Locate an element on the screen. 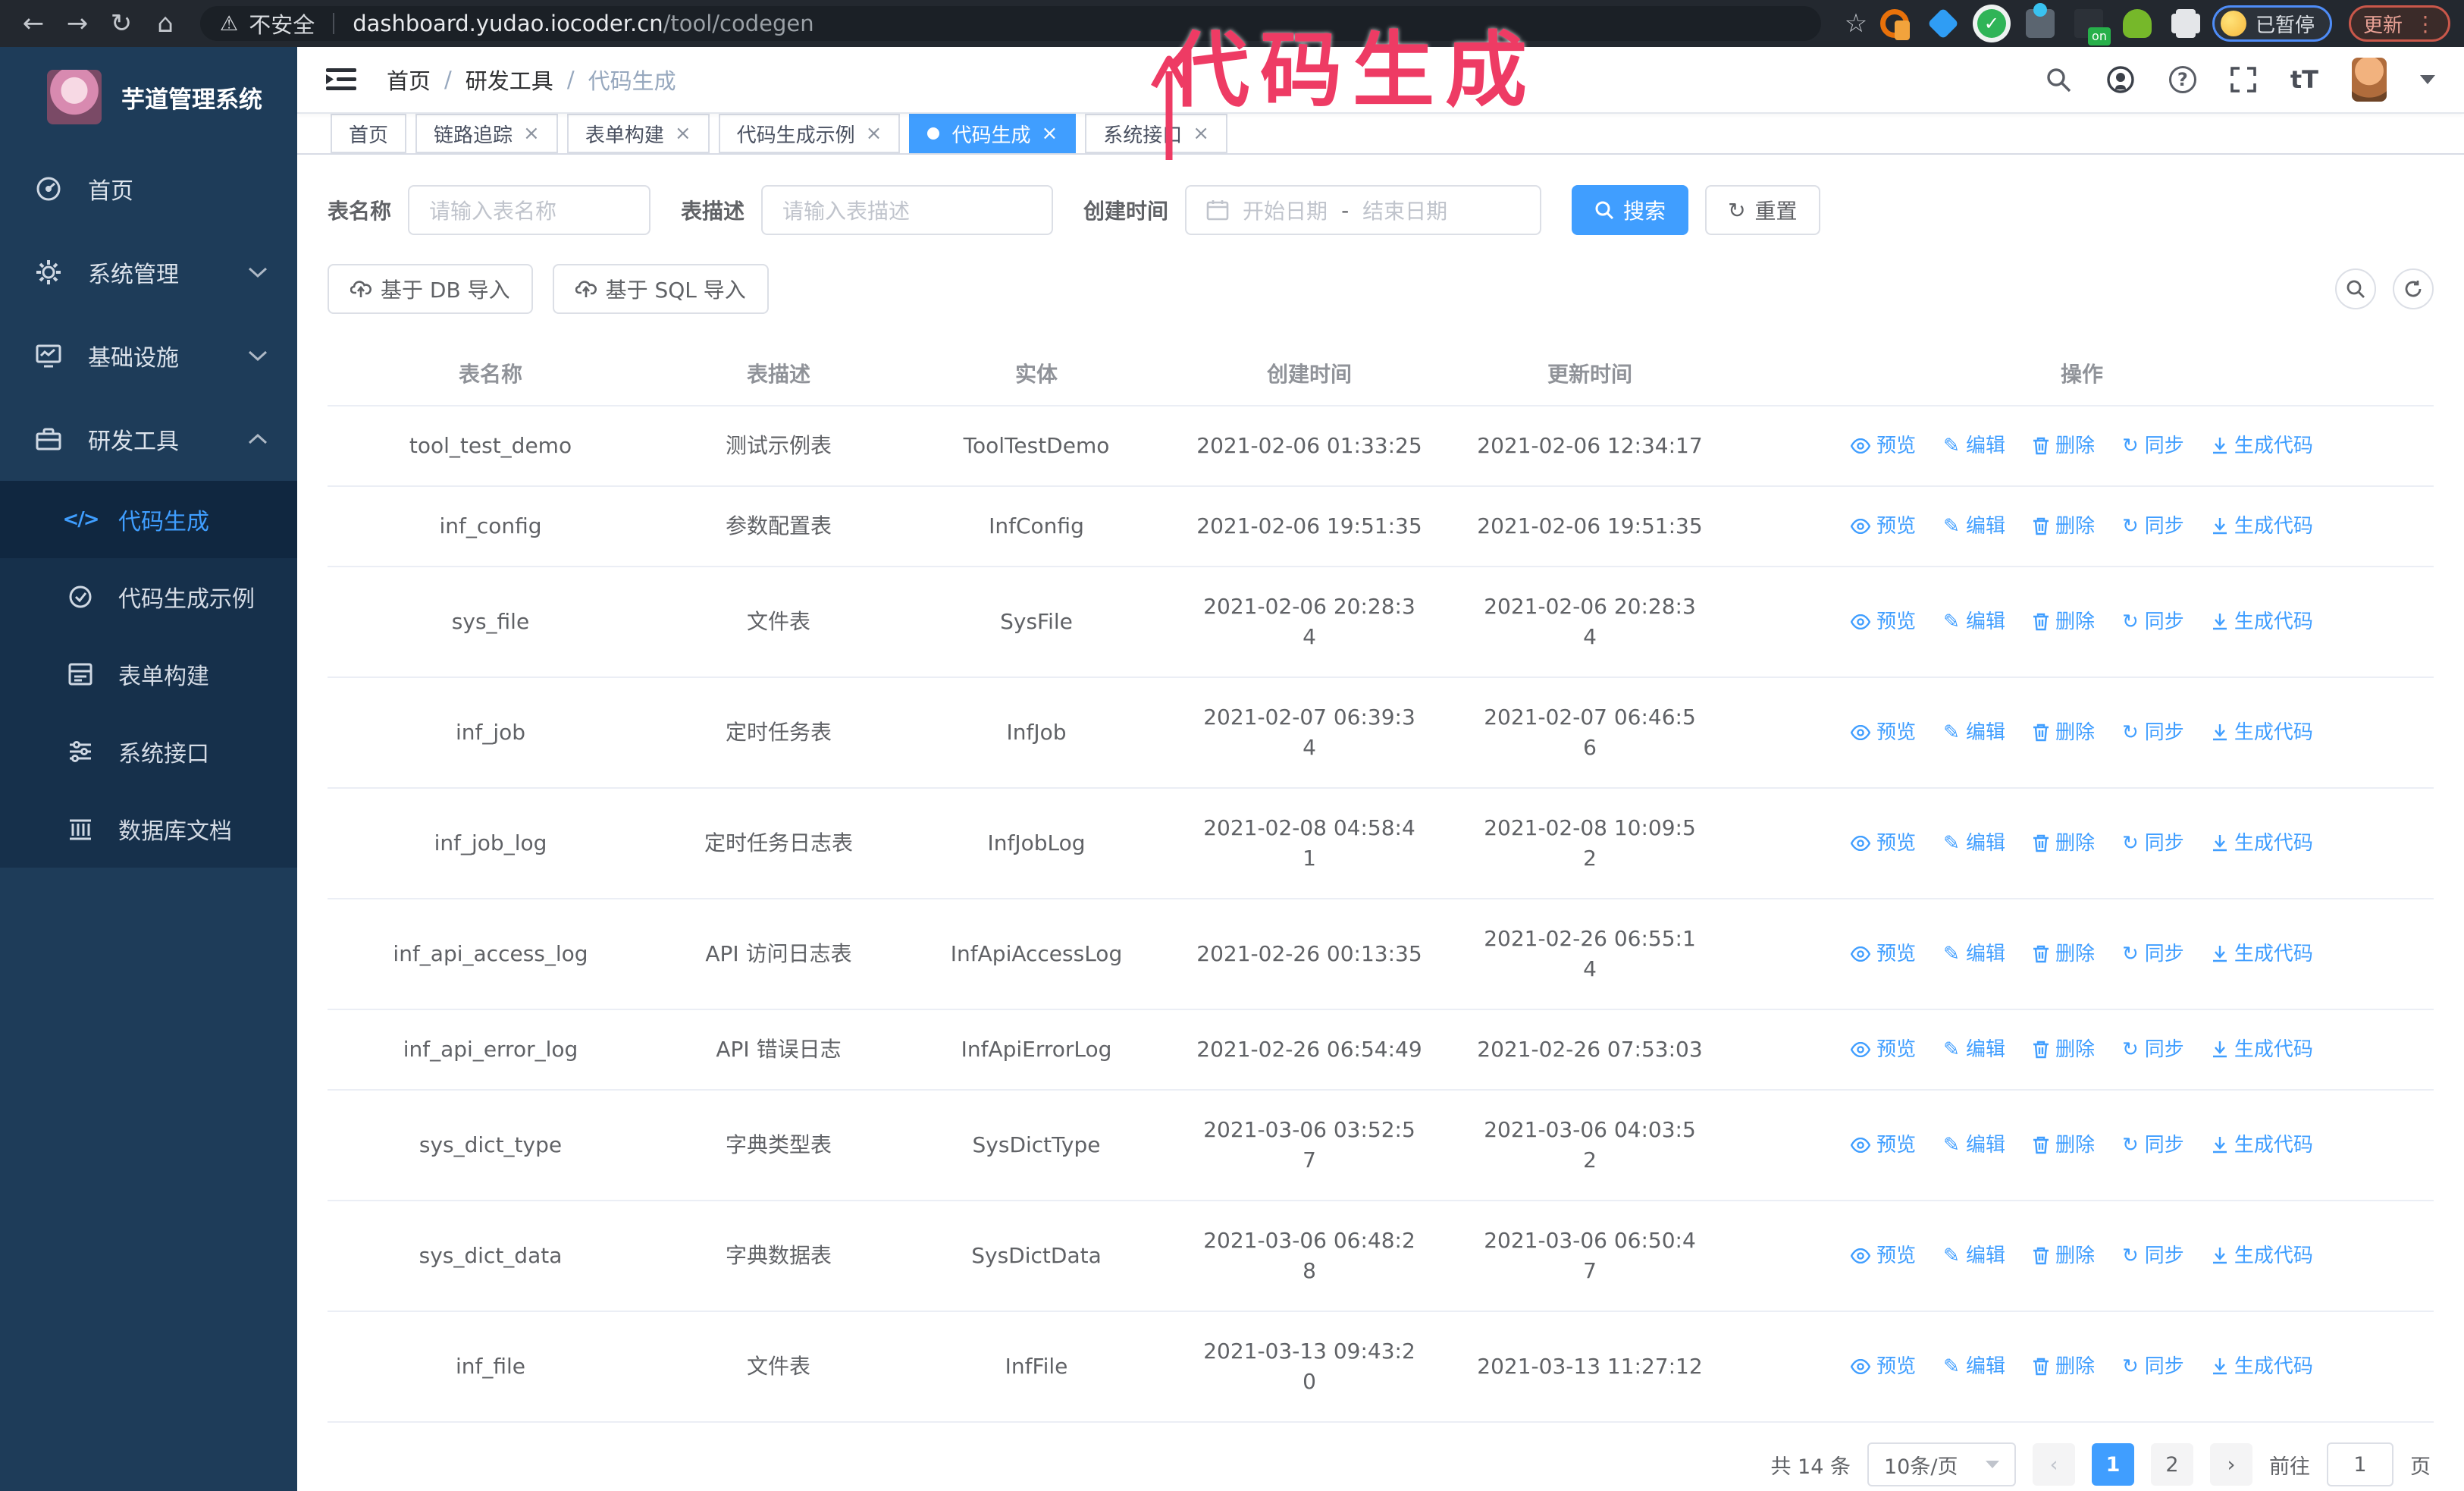 The width and height of the screenshot is (2464, 1491). import-db-button: 基于 DB 导入 is located at coordinates (431, 289).